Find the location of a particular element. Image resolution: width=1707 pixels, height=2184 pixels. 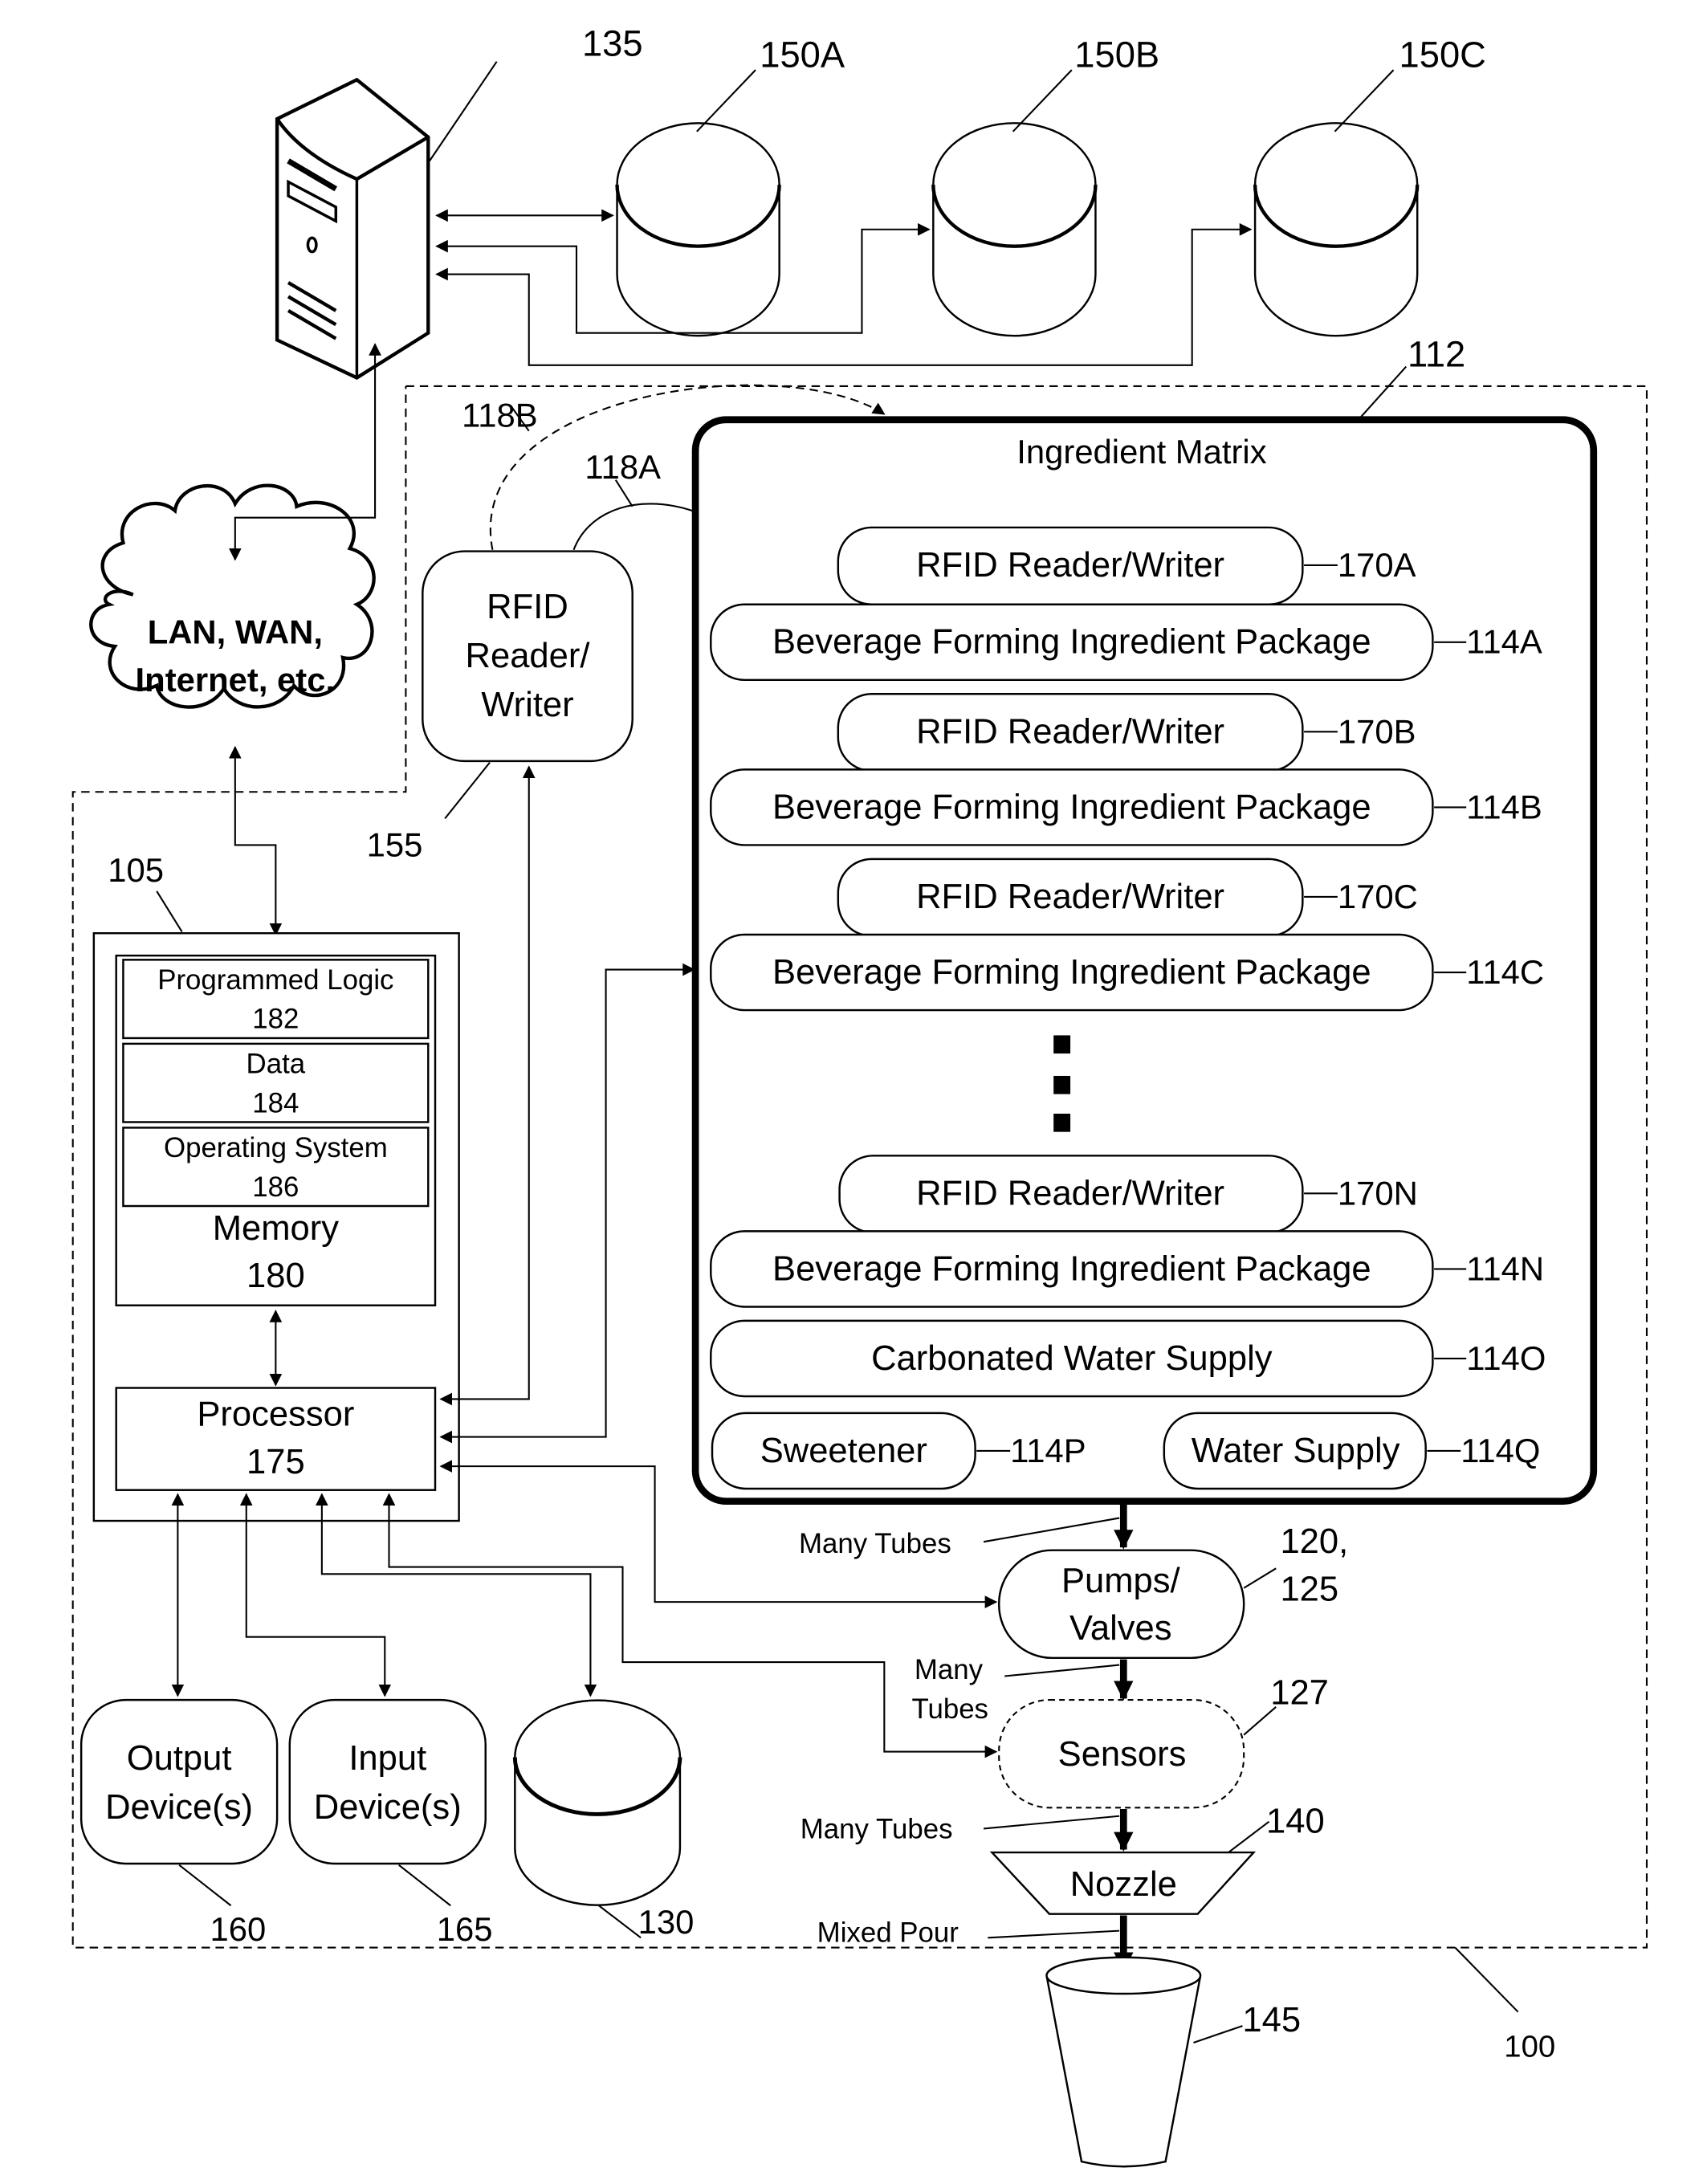

link-a-ref: 118A is located at coordinates (623, 467).